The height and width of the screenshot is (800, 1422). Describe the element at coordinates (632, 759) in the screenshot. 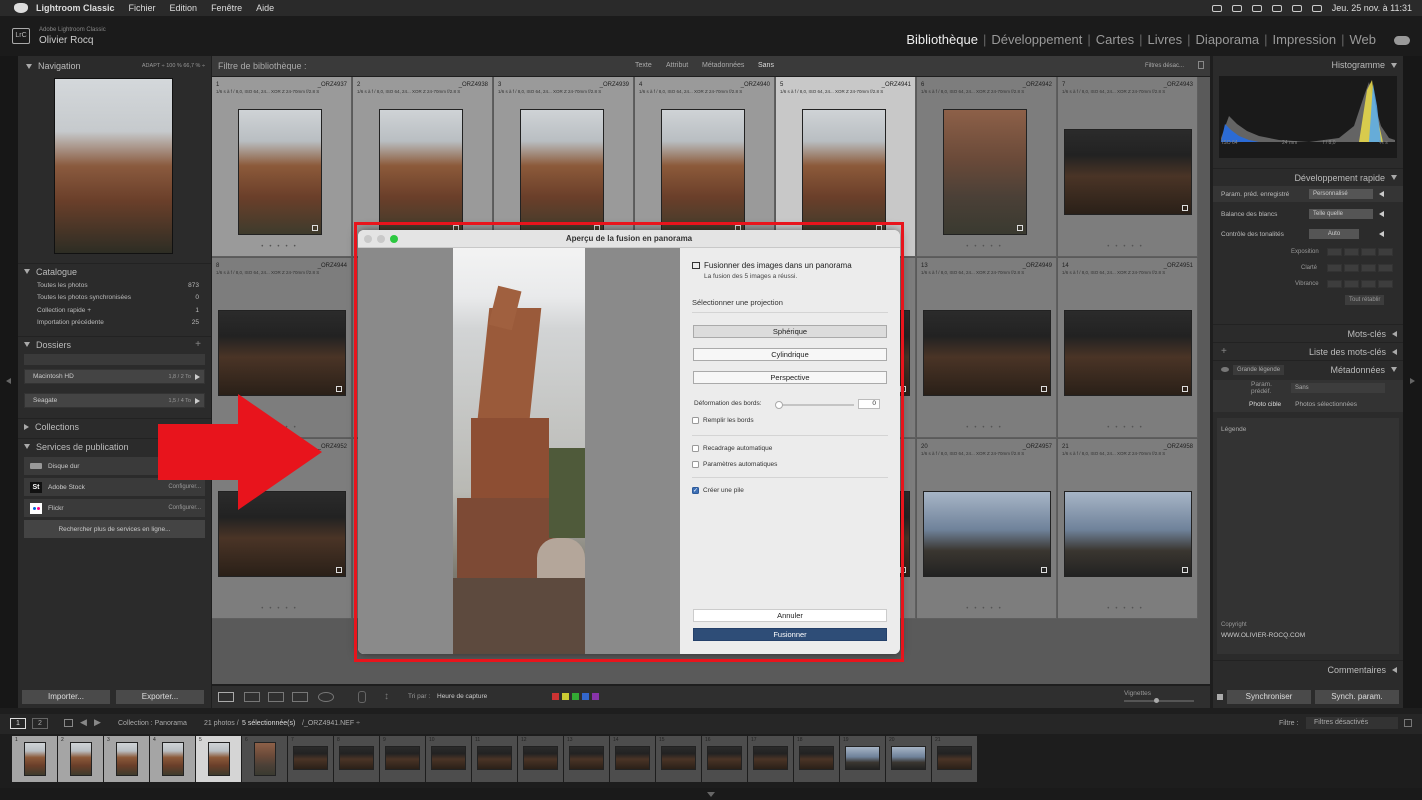

I see `filmstrip-cell: 14` at that location.